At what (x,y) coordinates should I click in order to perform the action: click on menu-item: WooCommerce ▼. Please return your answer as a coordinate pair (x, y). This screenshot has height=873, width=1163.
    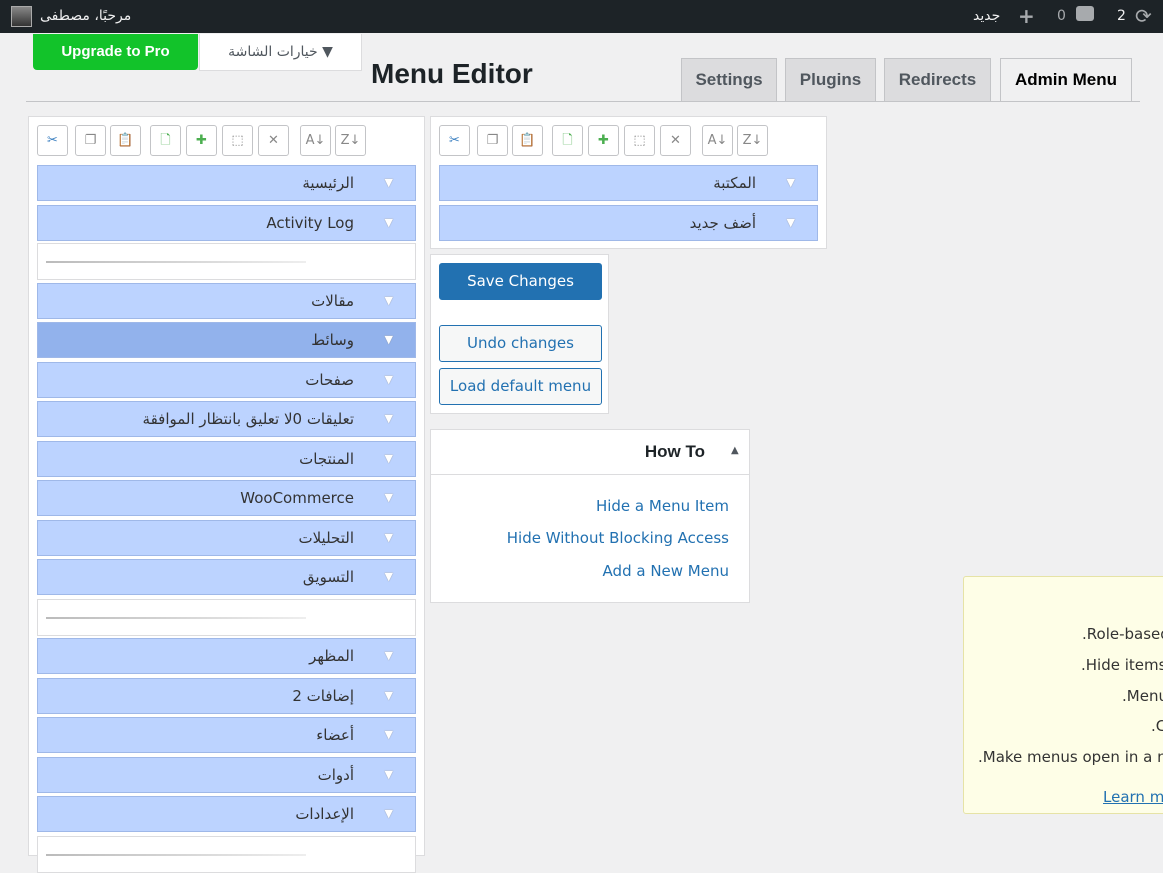
    Looking at the image, I should click on (226, 498).